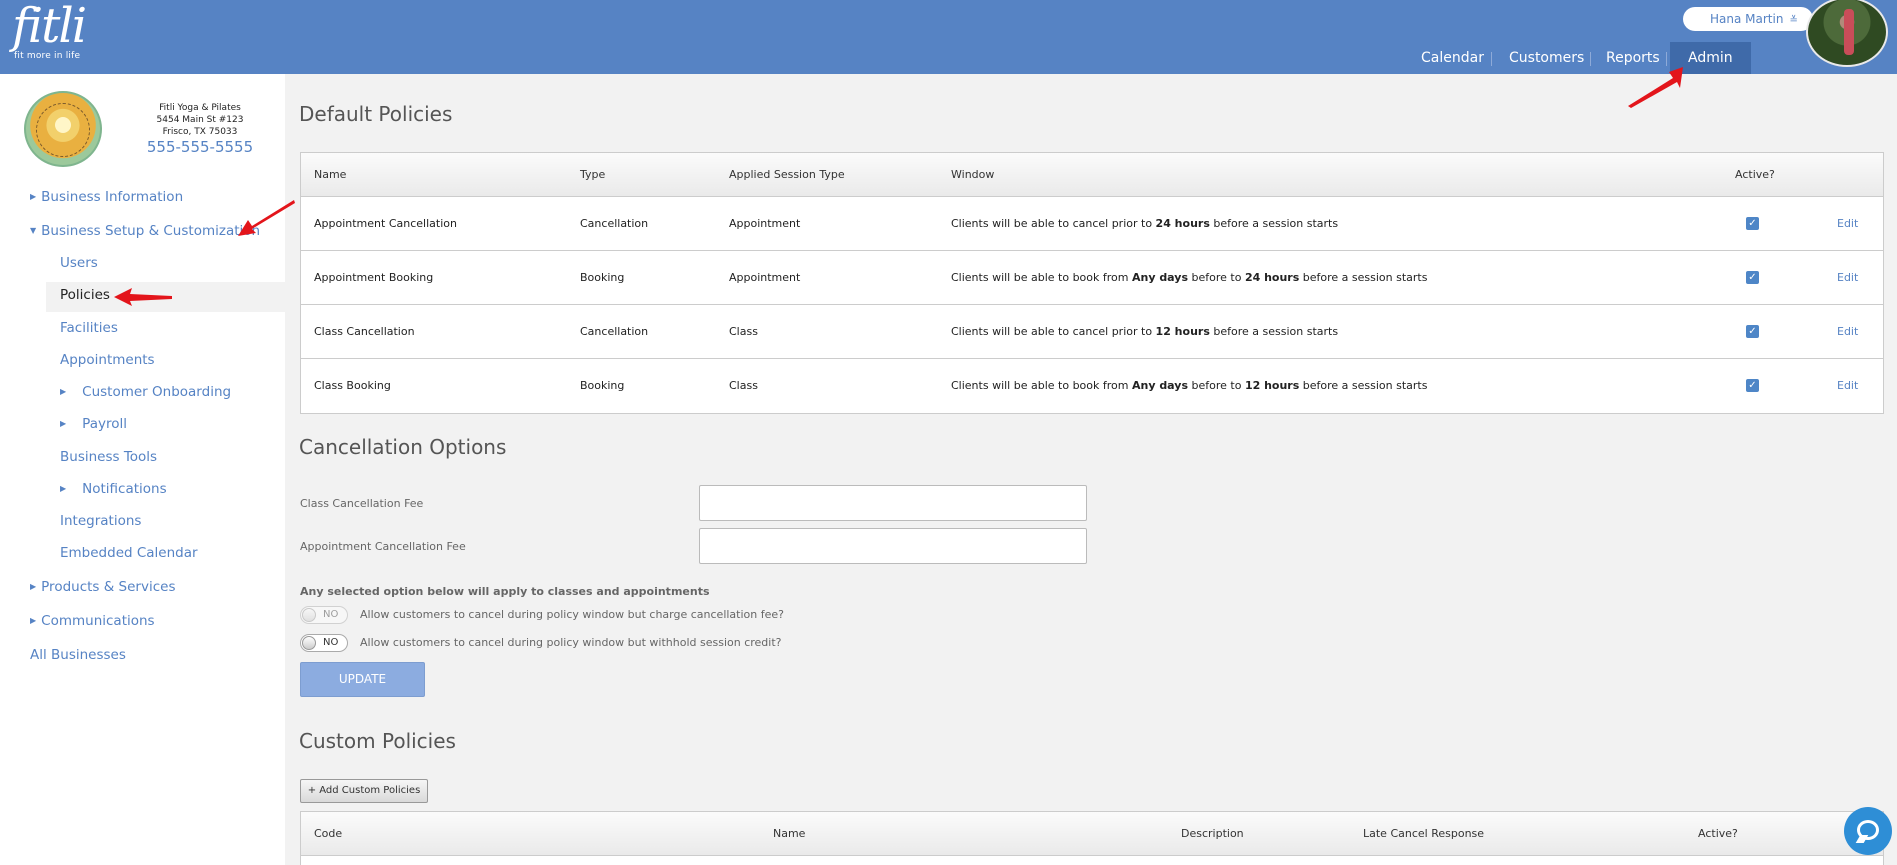  What do you see at coordinates (92, 621) in the screenshot?
I see `sidebar-item-communications: ▶ Communications` at bounding box center [92, 621].